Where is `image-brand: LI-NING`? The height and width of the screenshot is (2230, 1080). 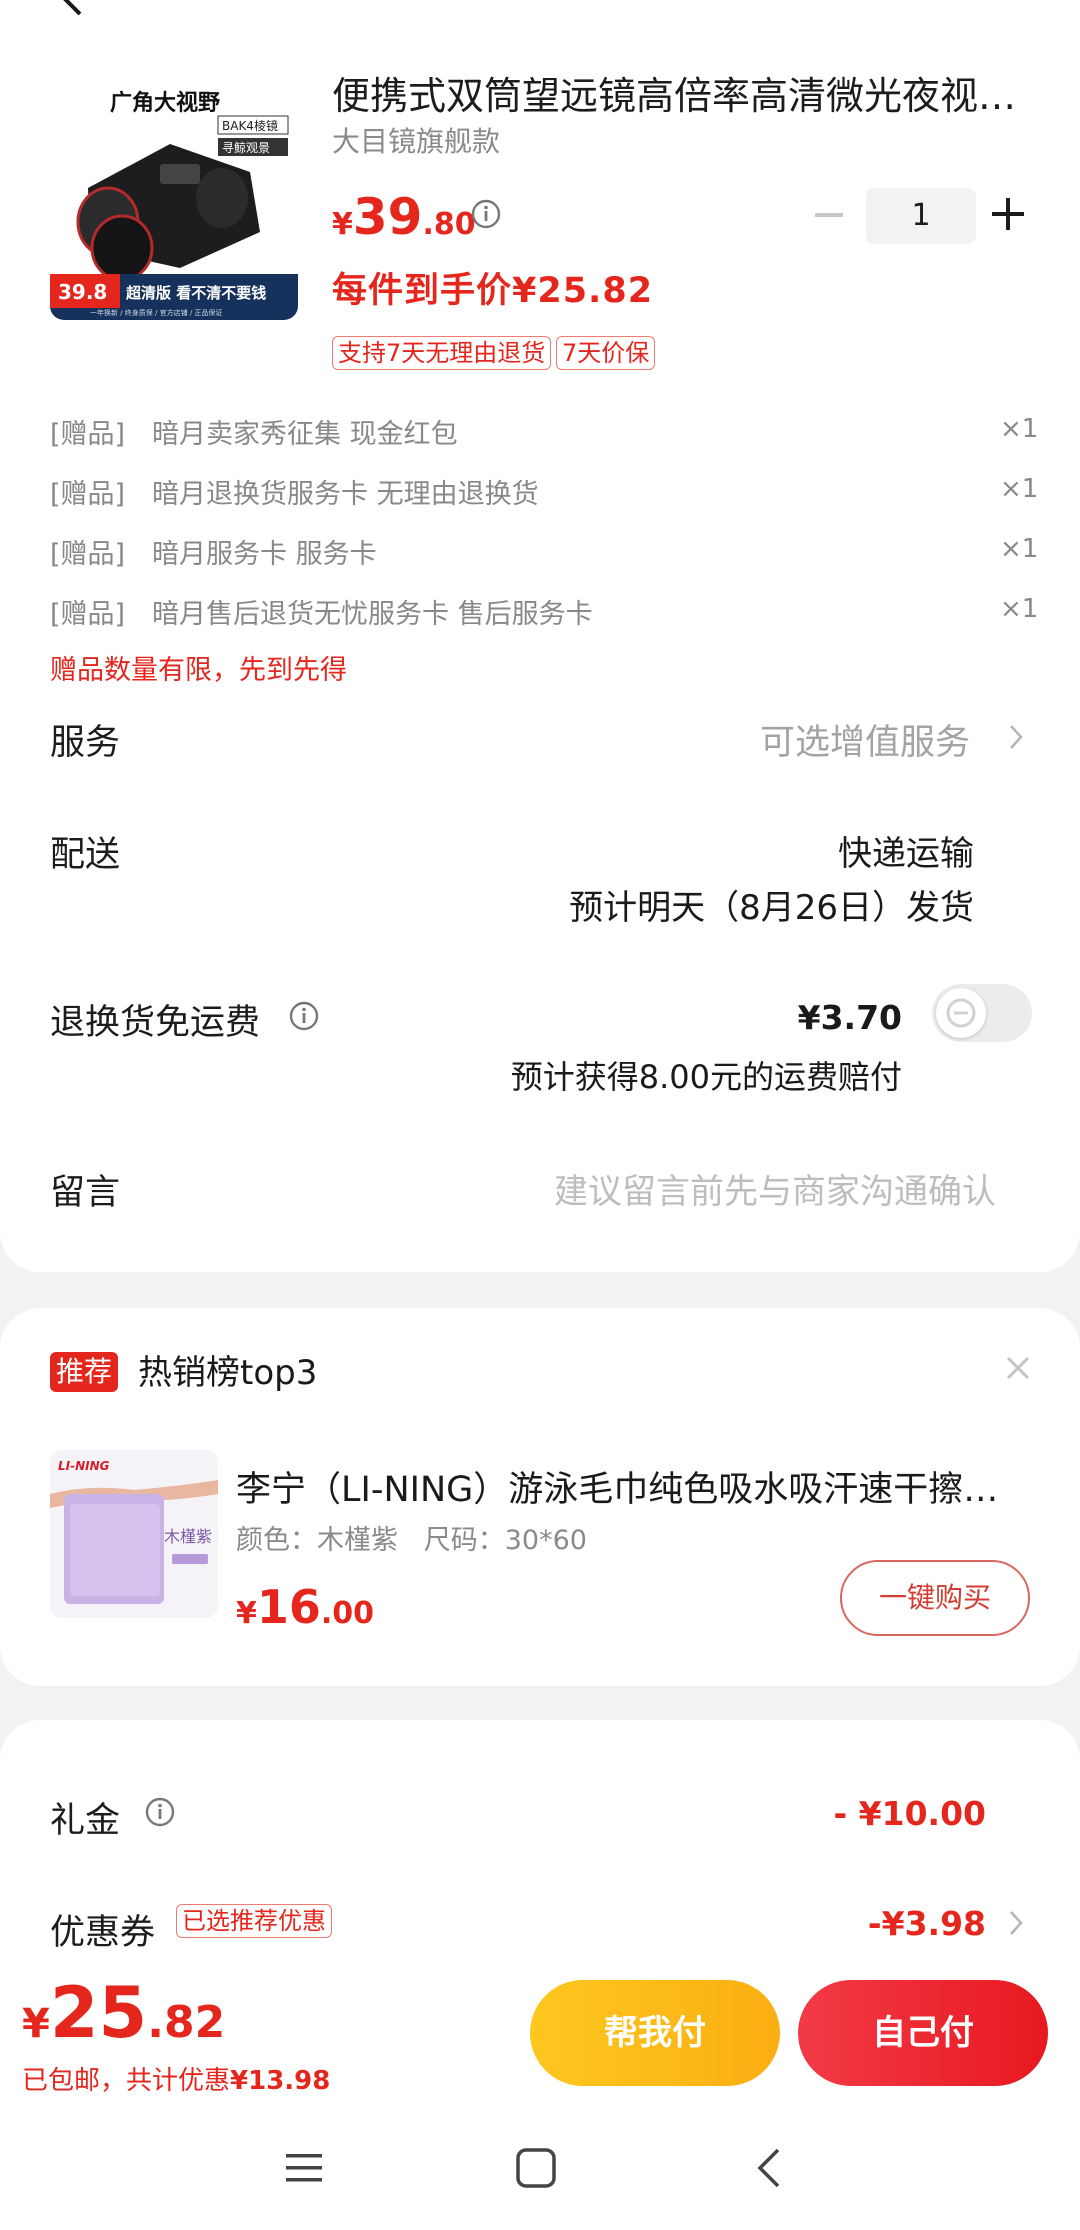
image-brand: LI-NING is located at coordinates (84, 1466).